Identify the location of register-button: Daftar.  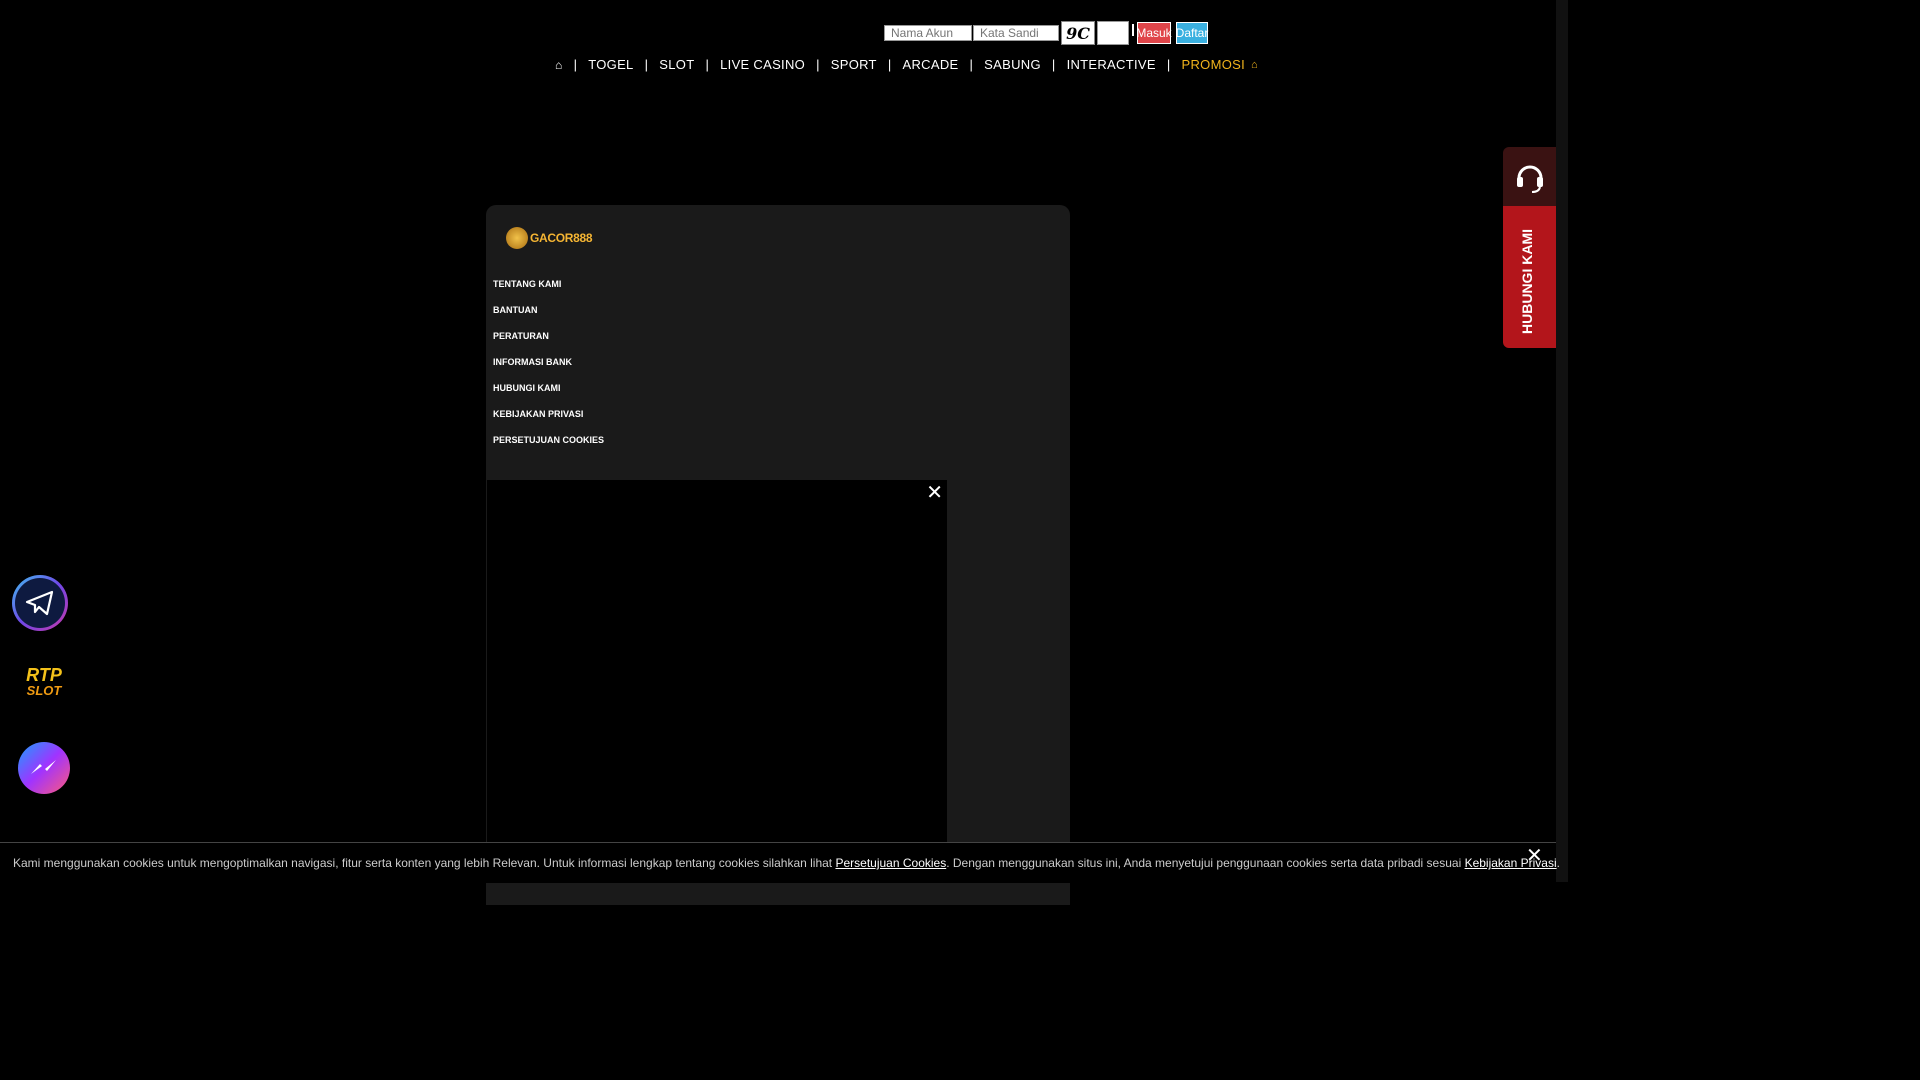
(1192, 33).